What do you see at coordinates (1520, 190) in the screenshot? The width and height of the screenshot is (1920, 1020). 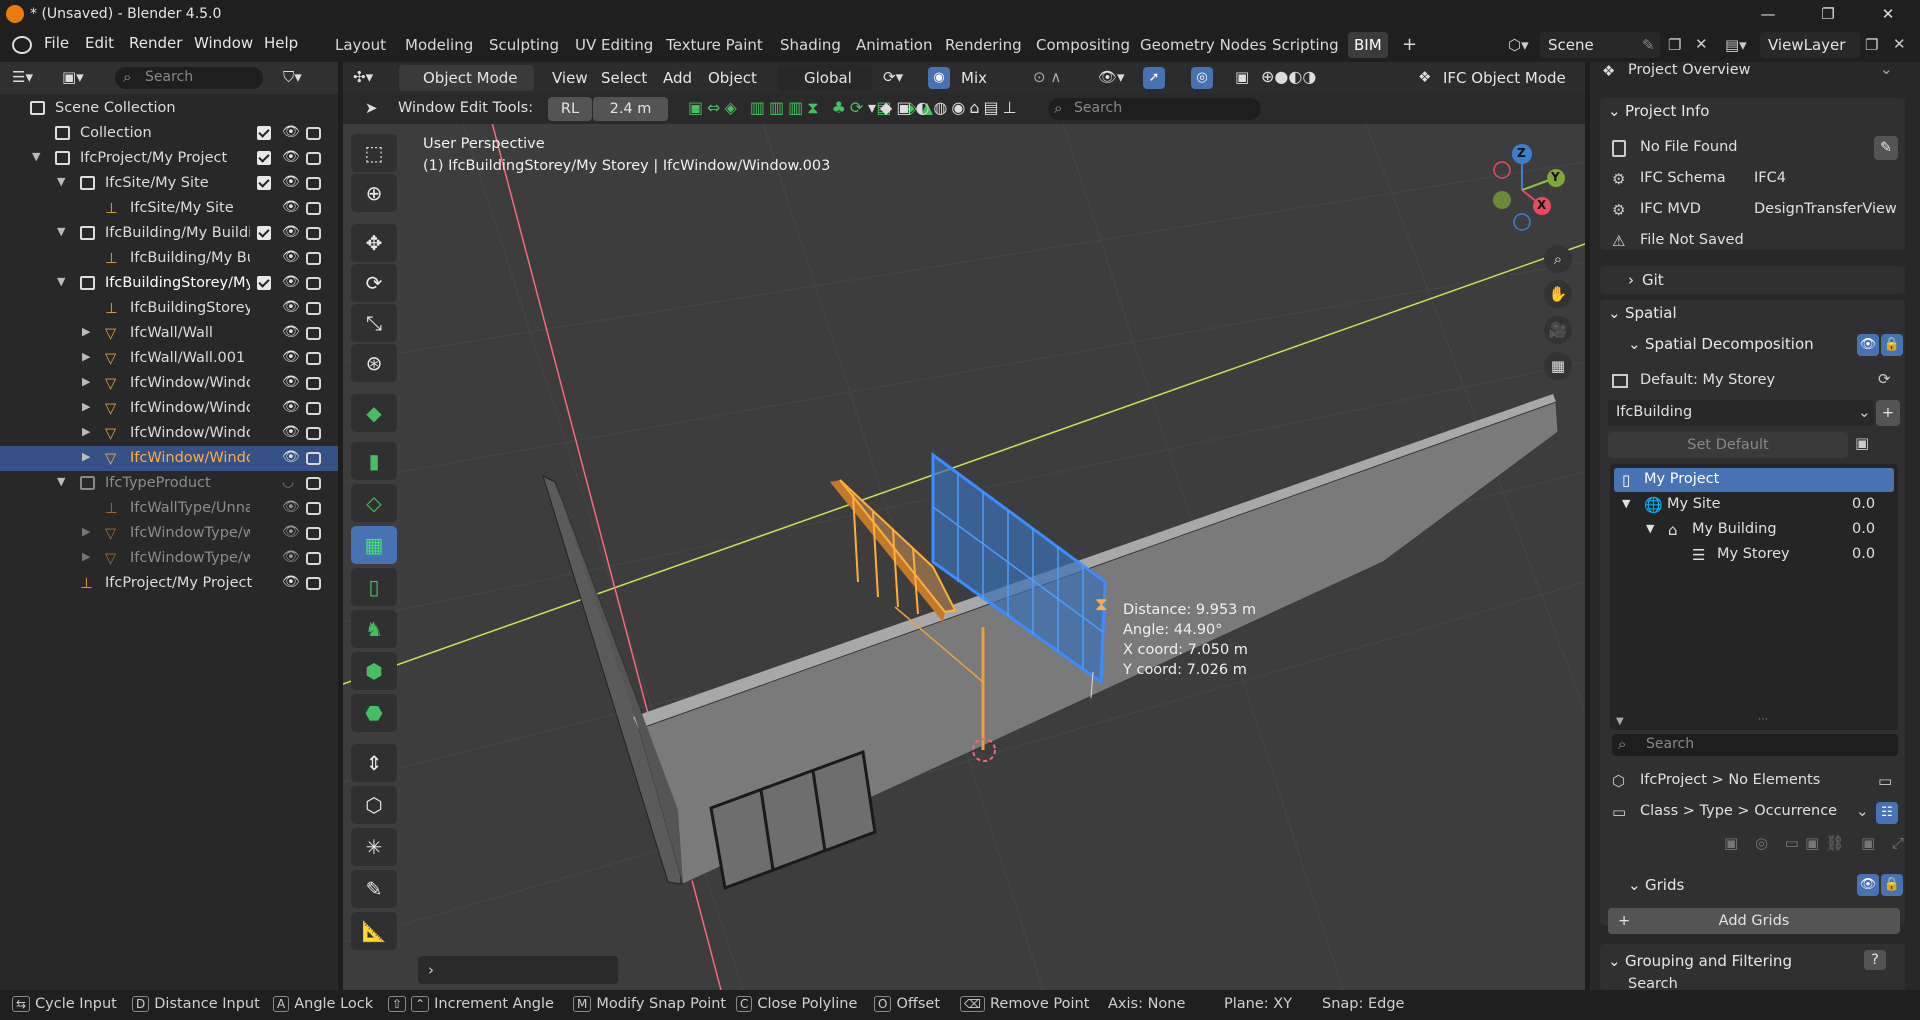 I see `navigation-gizmo: Z Y X` at bounding box center [1520, 190].